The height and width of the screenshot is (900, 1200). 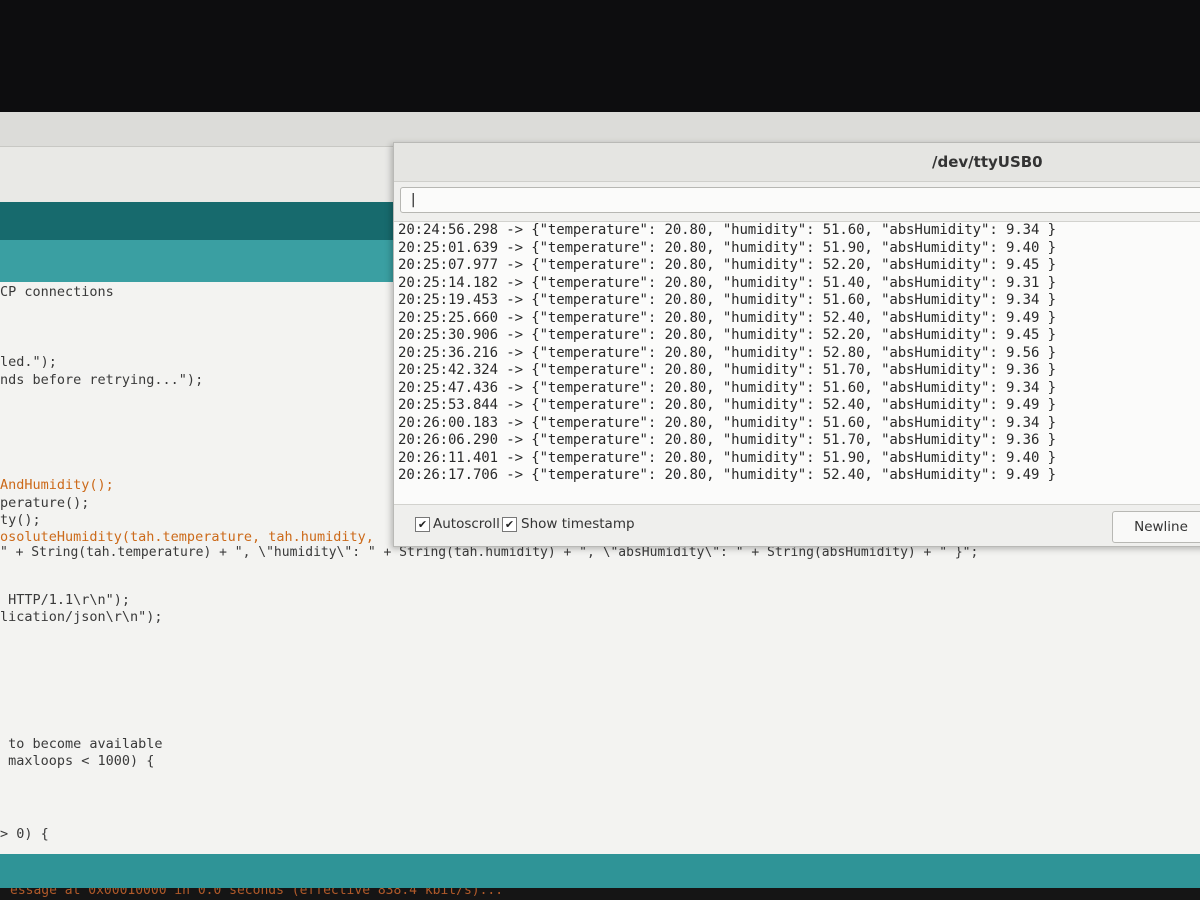 I want to click on code-line: maxloops < 1000) {, so click(x=77, y=761).